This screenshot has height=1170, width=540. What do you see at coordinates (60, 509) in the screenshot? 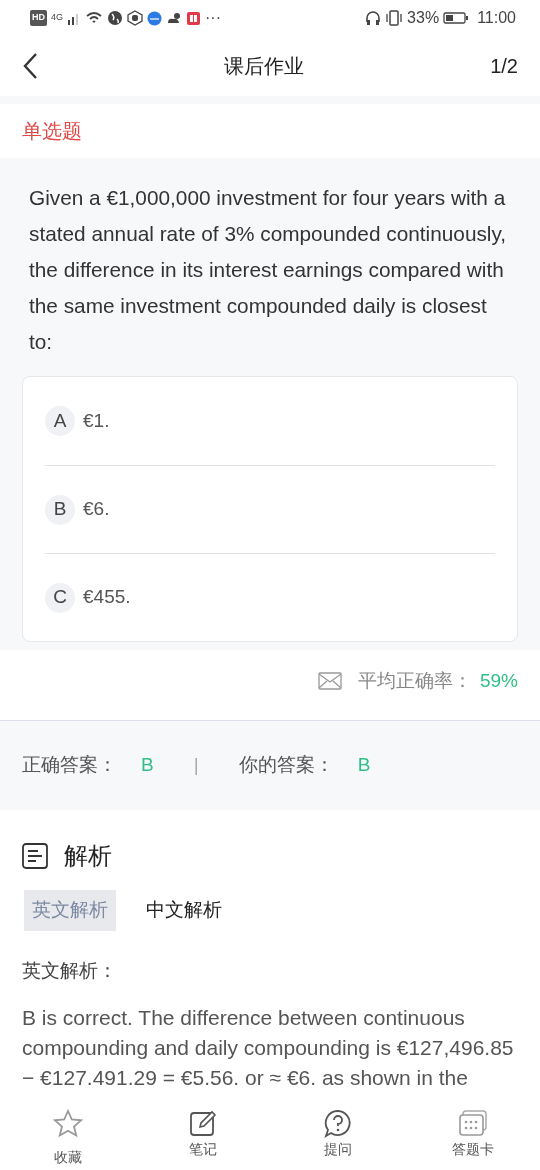
I see `option-letter: B` at bounding box center [60, 509].